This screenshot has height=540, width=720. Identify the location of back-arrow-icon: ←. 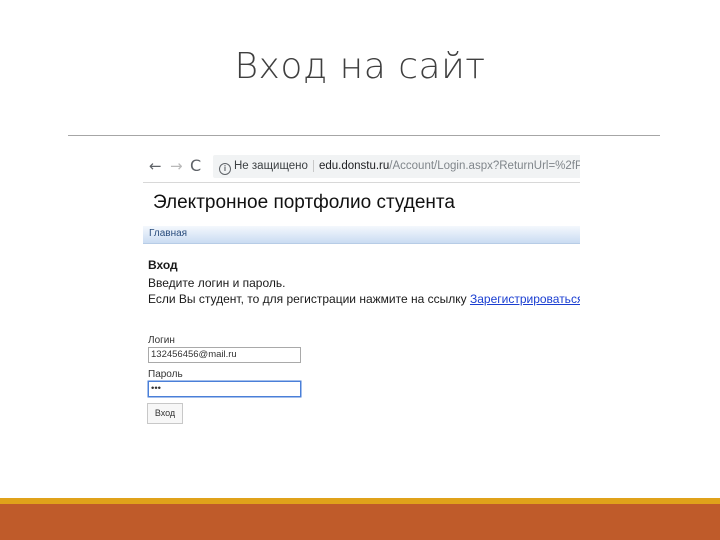
(155, 166).